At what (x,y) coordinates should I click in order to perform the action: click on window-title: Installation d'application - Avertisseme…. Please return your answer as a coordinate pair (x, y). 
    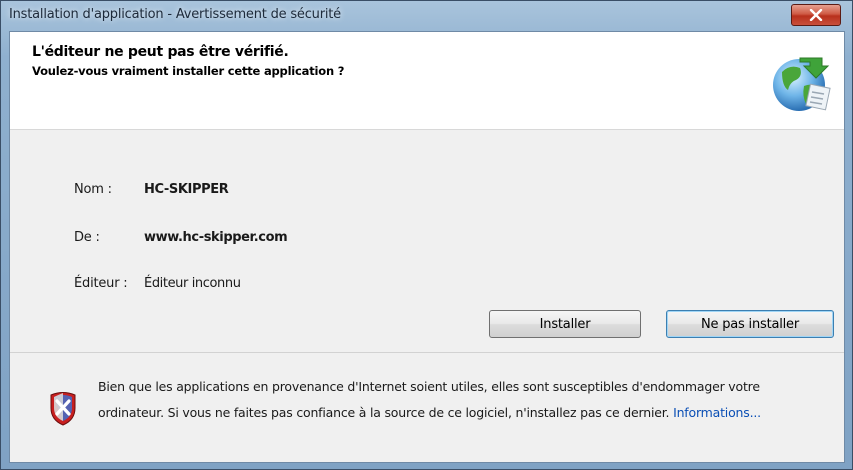
    Looking at the image, I should click on (175, 14).